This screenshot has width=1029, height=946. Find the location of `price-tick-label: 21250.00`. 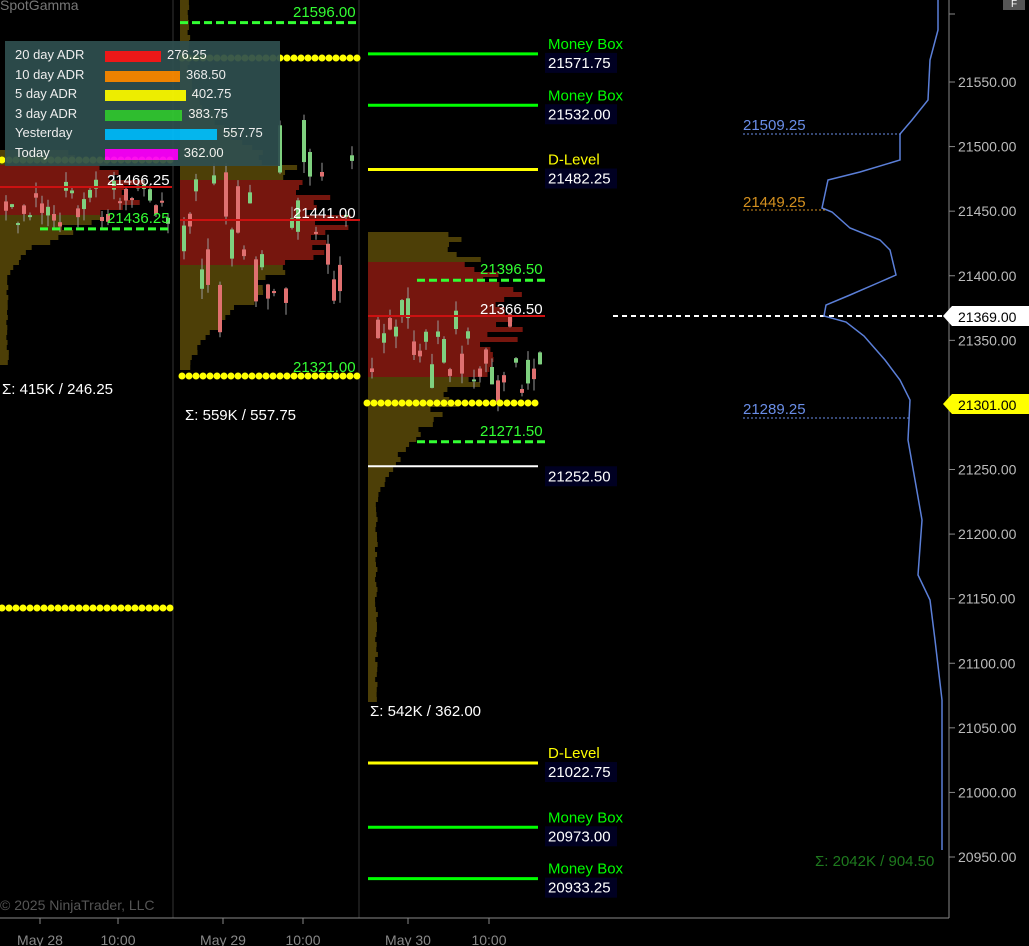

price-tick-label: 21250.00 is located at coordinates (987, 470).